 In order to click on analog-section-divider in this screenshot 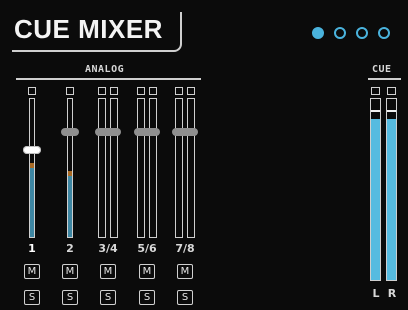, I will do `click(108, 79)`.